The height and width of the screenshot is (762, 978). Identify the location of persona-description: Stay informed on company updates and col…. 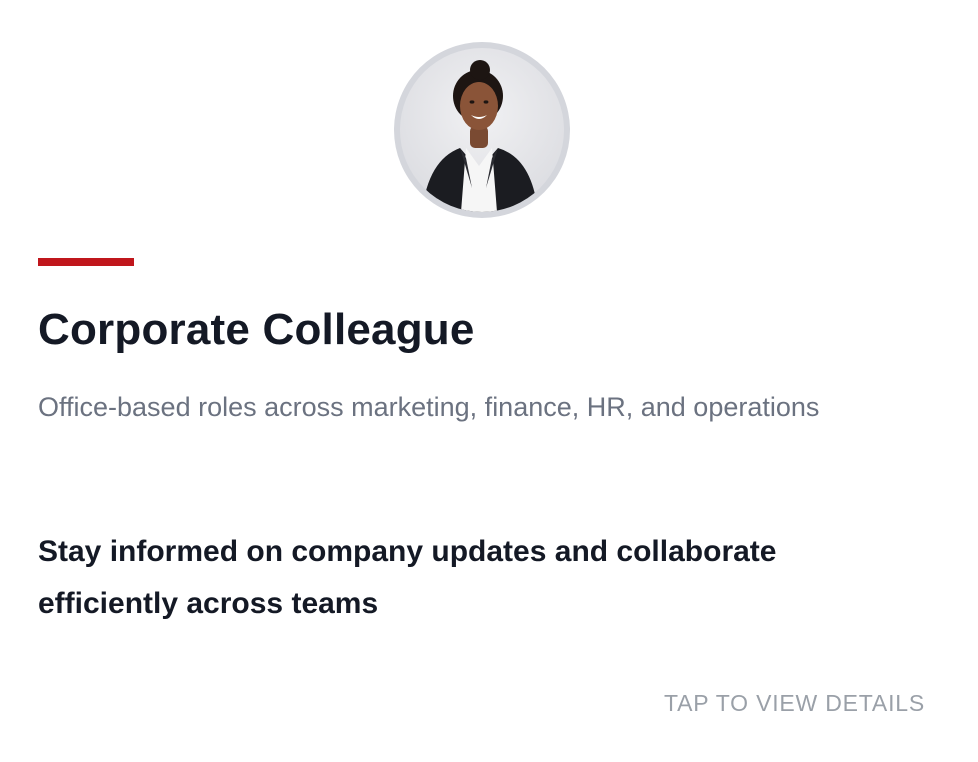
(407, 577).